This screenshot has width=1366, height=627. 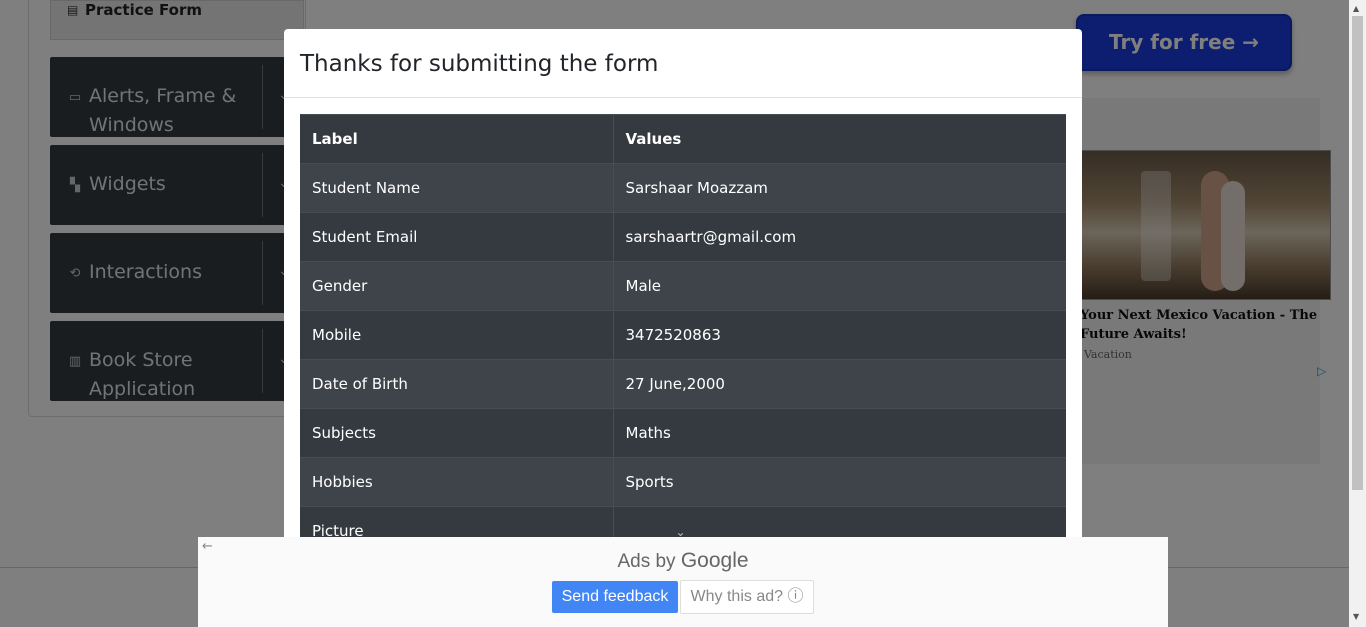 I want to click on table-row: Student Email sarshaartr@gmail.com, so click(x=683, y=237).